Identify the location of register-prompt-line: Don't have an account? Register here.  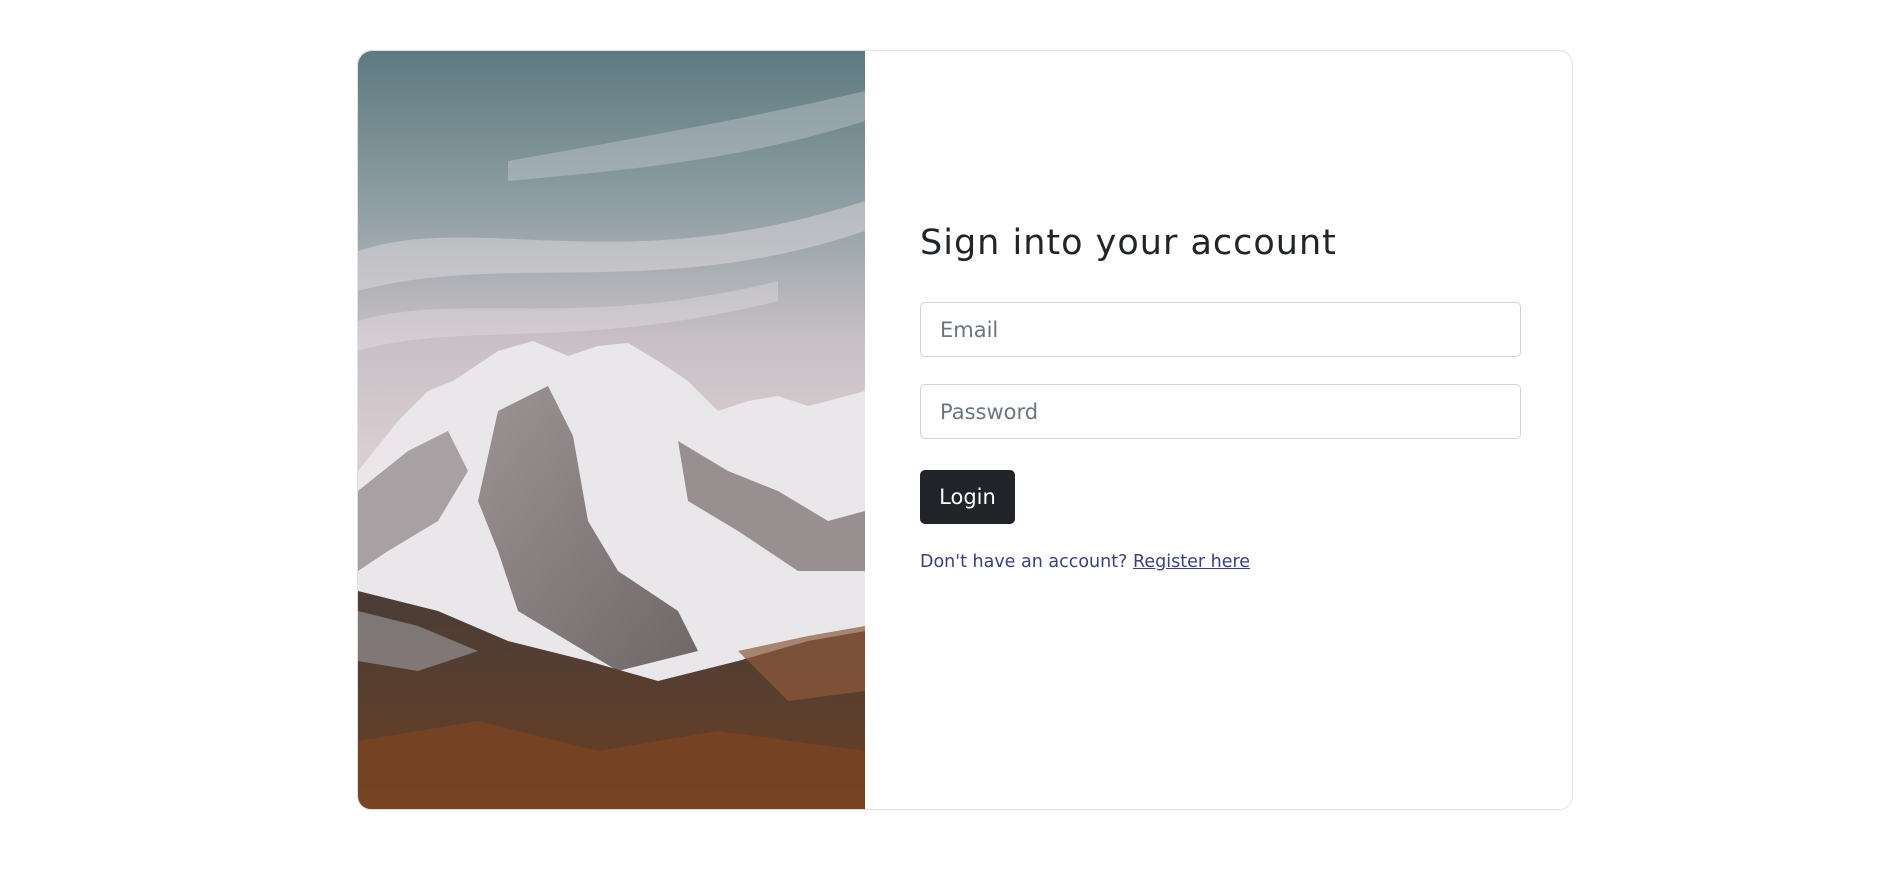
(1085, 562).